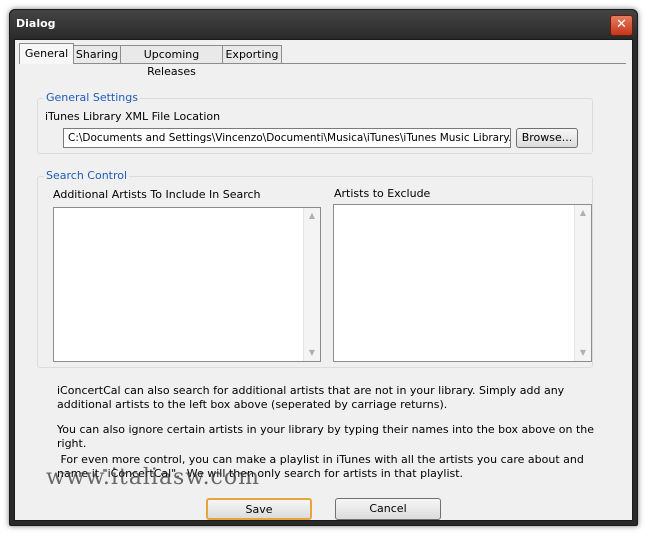 This screenshot has height=539, width=652. What do you see at coordinates (87, 175) in the screenshot?
I see `search-control-legend: Search Control` at bounding box center [87, 175].